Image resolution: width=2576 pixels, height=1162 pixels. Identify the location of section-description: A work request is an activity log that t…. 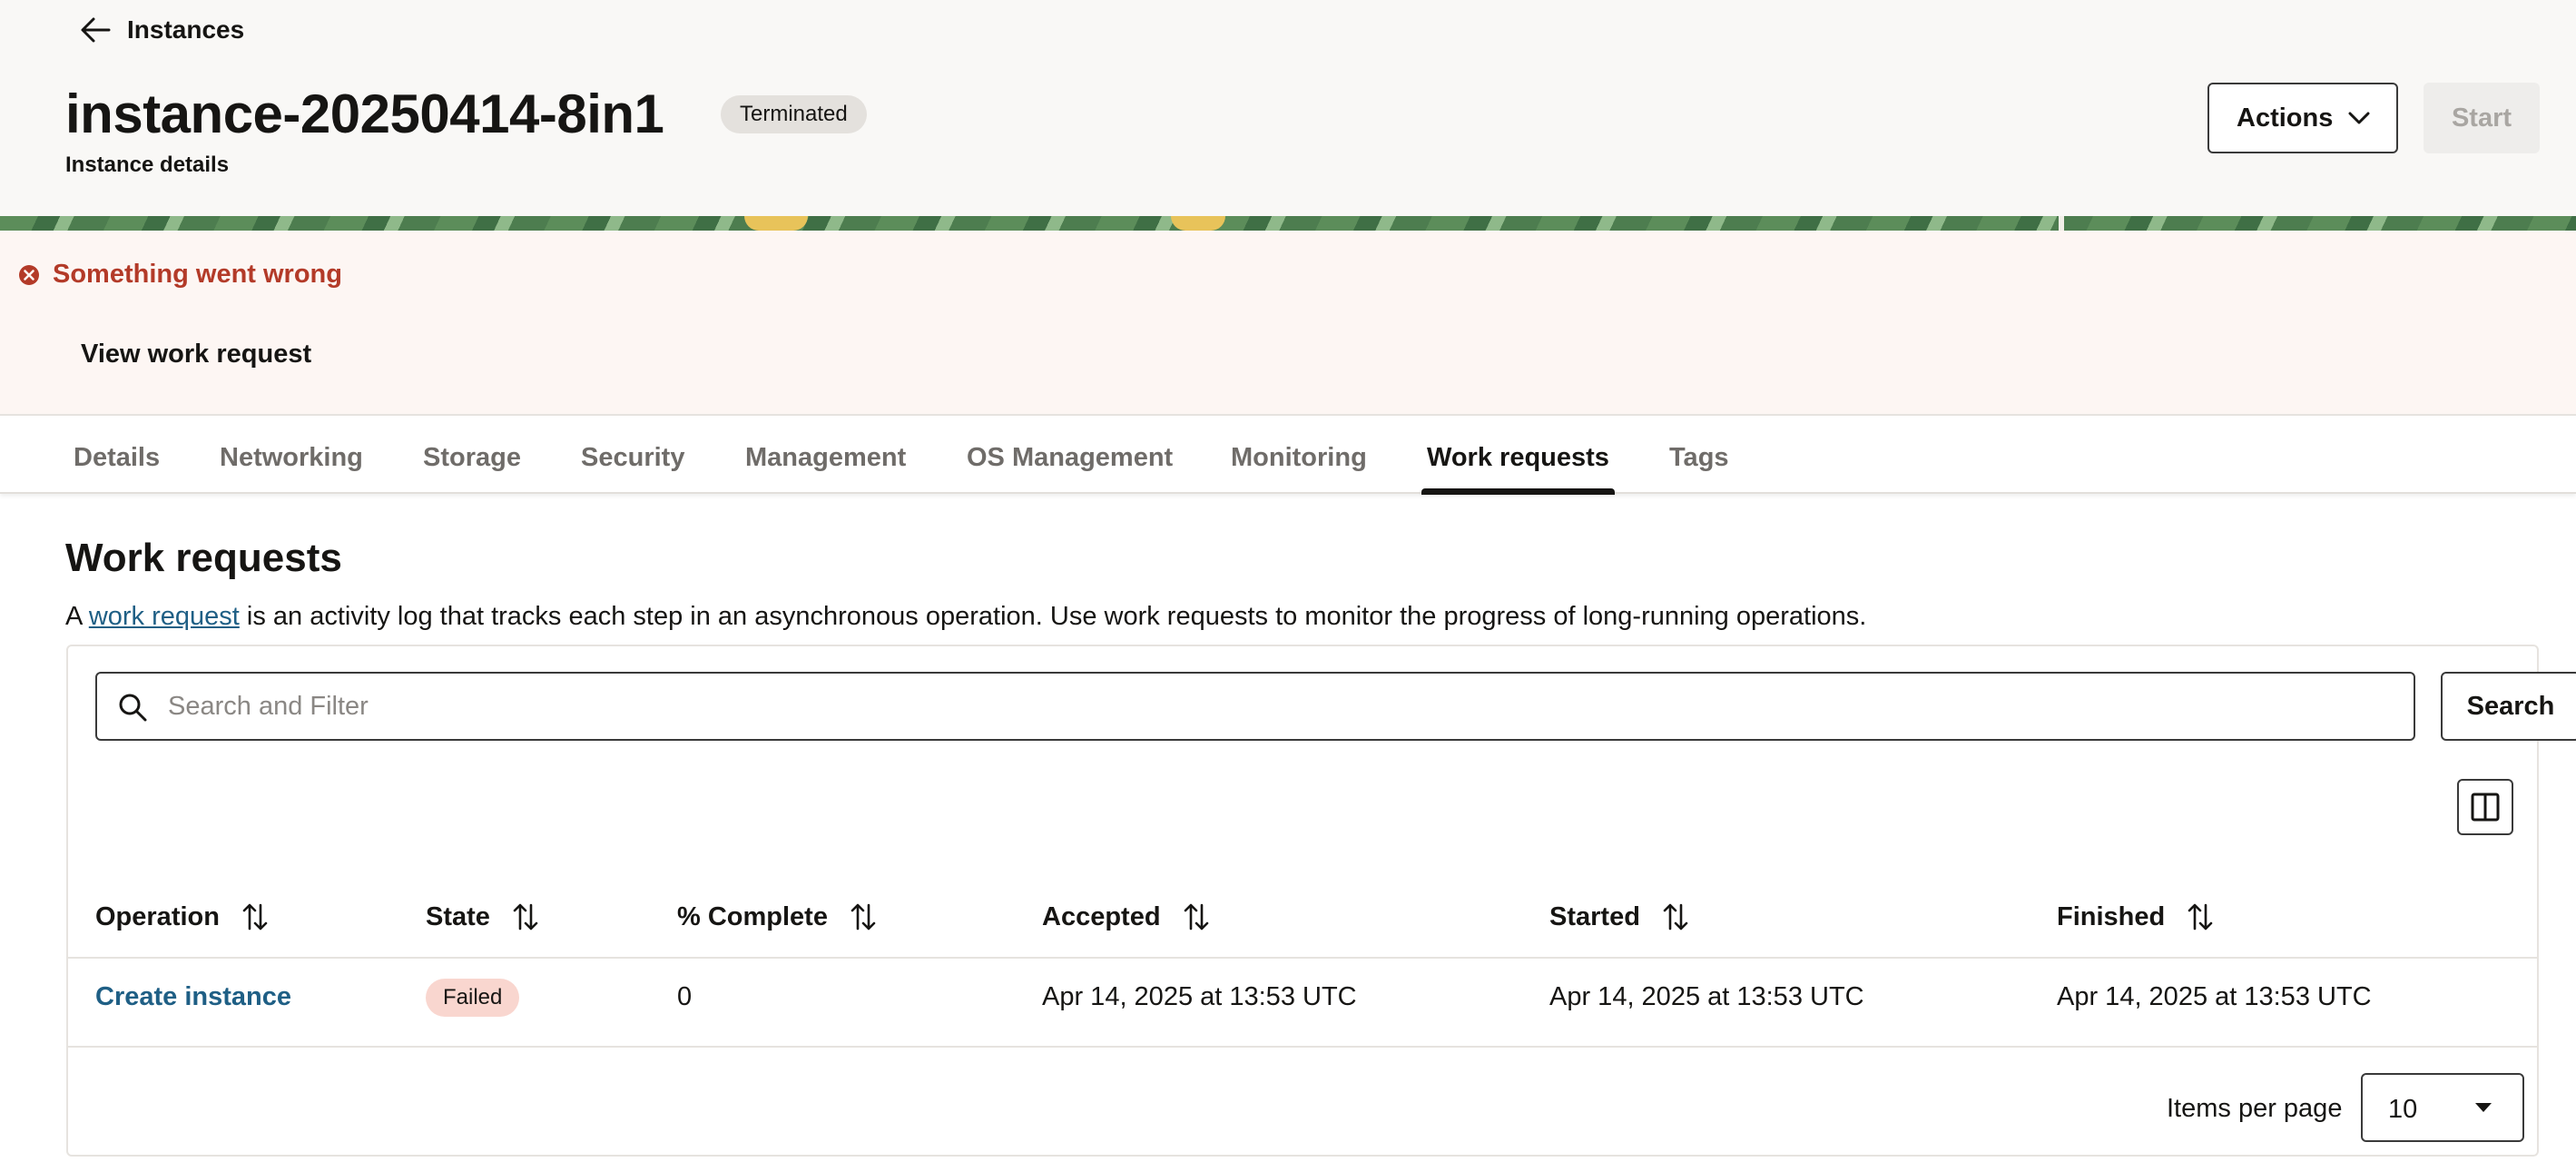
(965, 616).